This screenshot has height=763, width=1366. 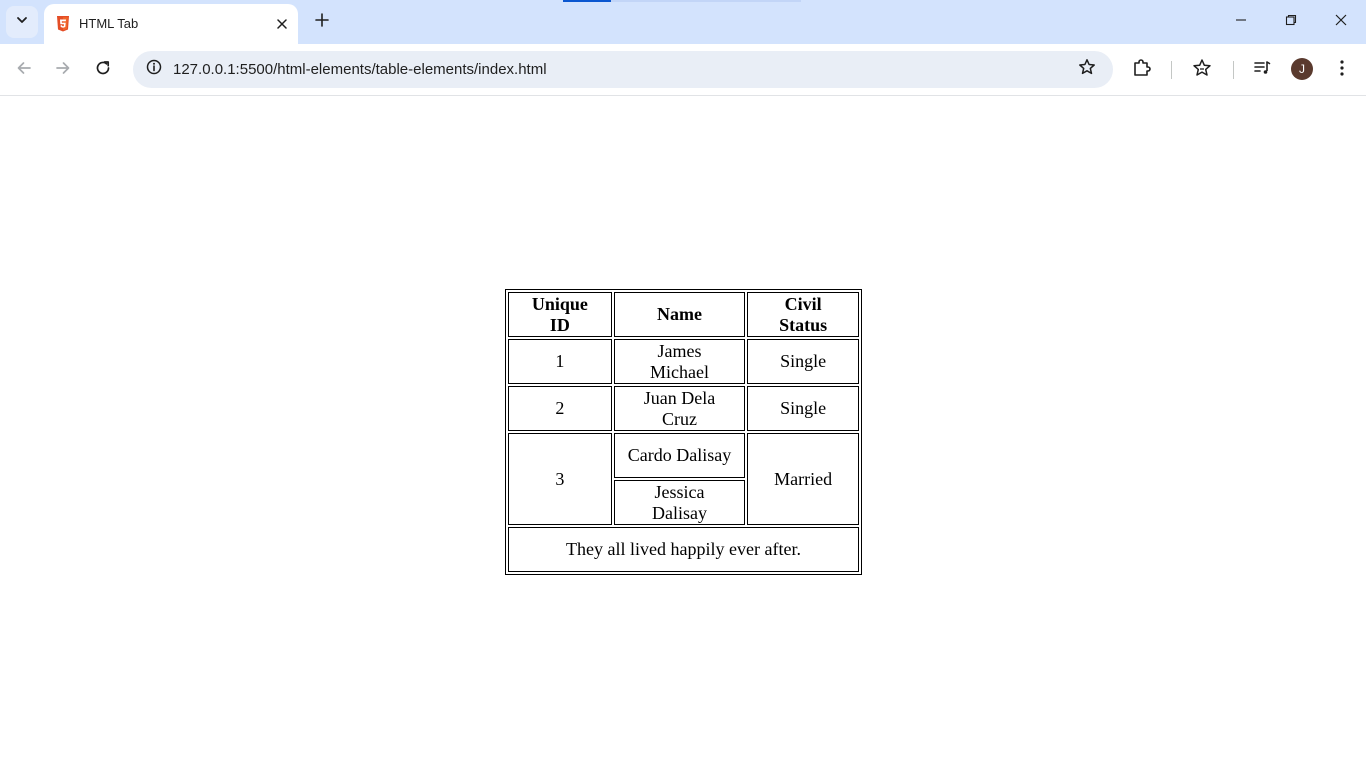 I want to click on reload-button, so click(x=103, y=70).